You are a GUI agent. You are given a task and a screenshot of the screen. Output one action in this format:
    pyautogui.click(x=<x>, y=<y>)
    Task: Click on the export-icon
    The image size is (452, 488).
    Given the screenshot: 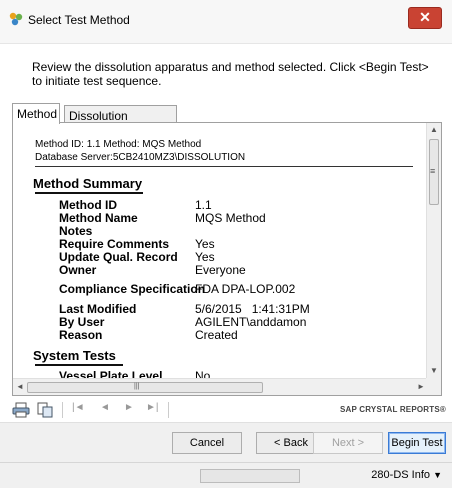 What is the action you would take?
    pyautogui.click(x=45, y=410)
    